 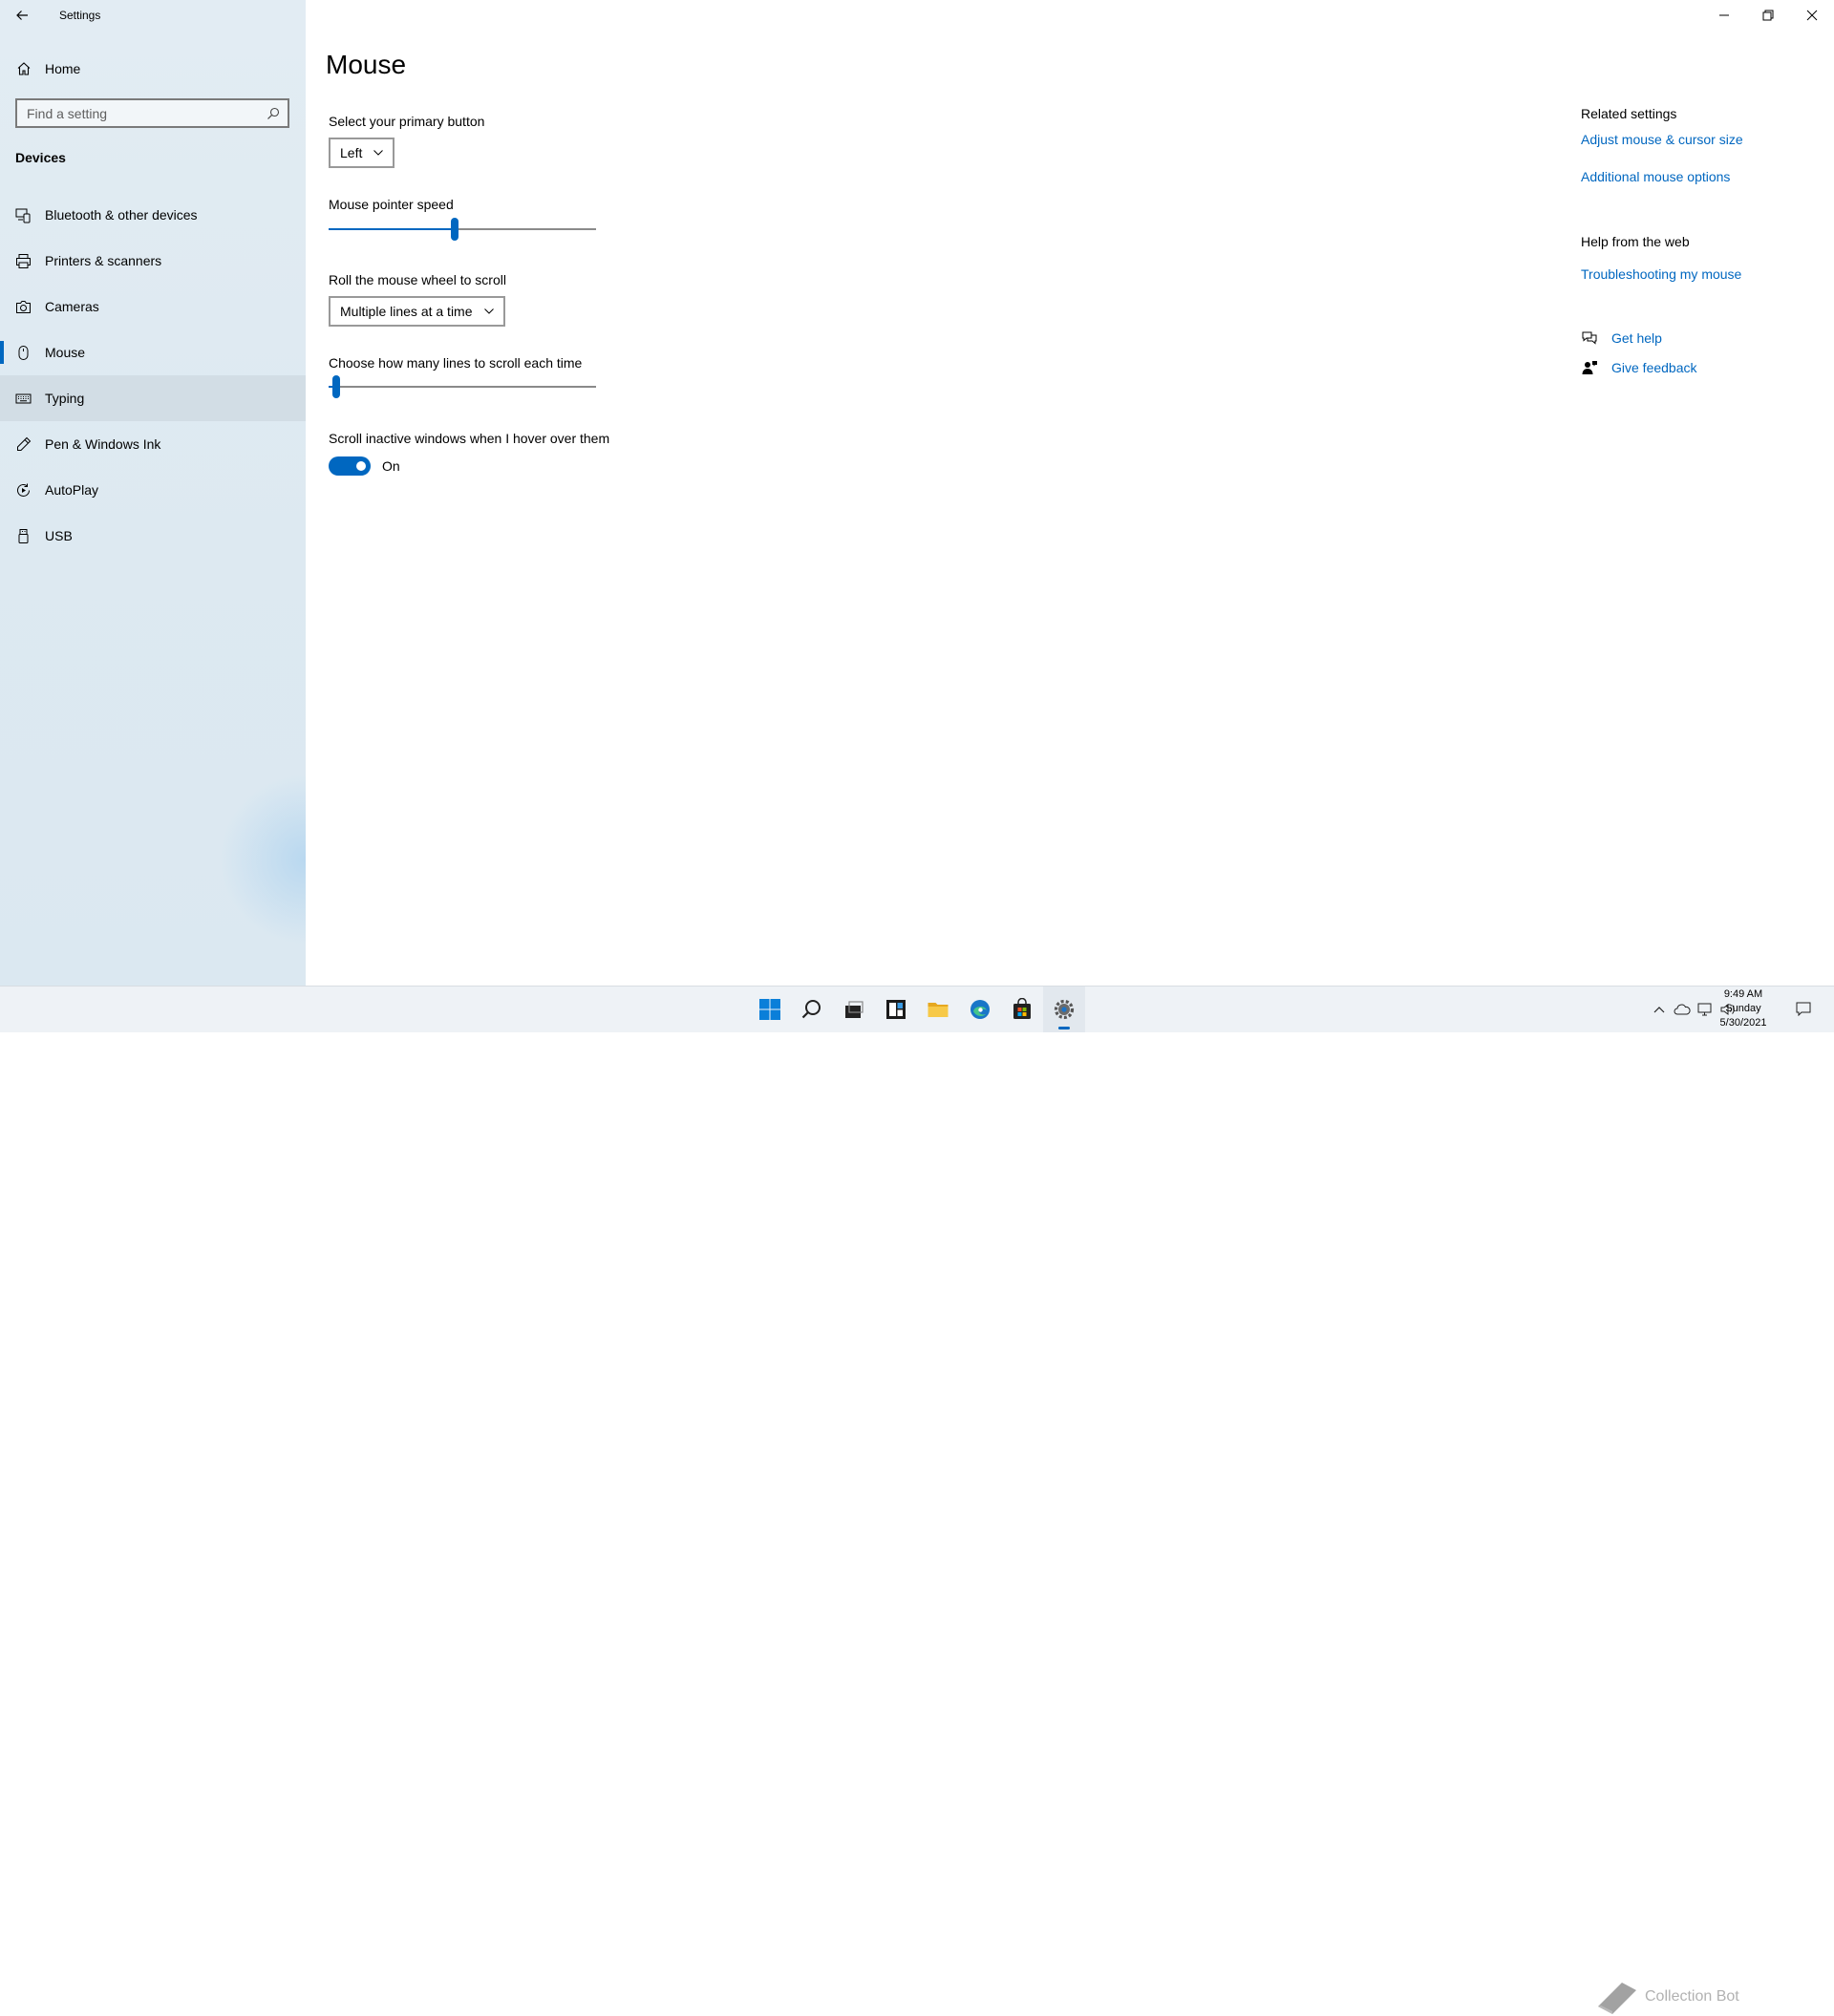 I want to click on notification-center-button, so click(x=1803, y=1008).